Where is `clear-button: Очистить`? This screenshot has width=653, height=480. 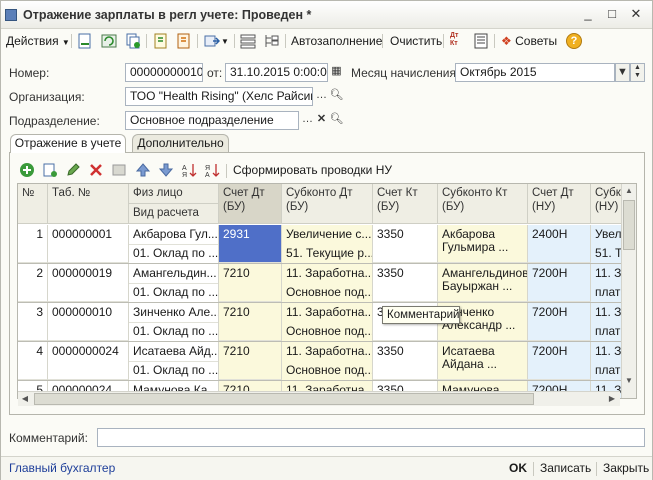
clear-button: Очистить is located at coordinates (416, 41).